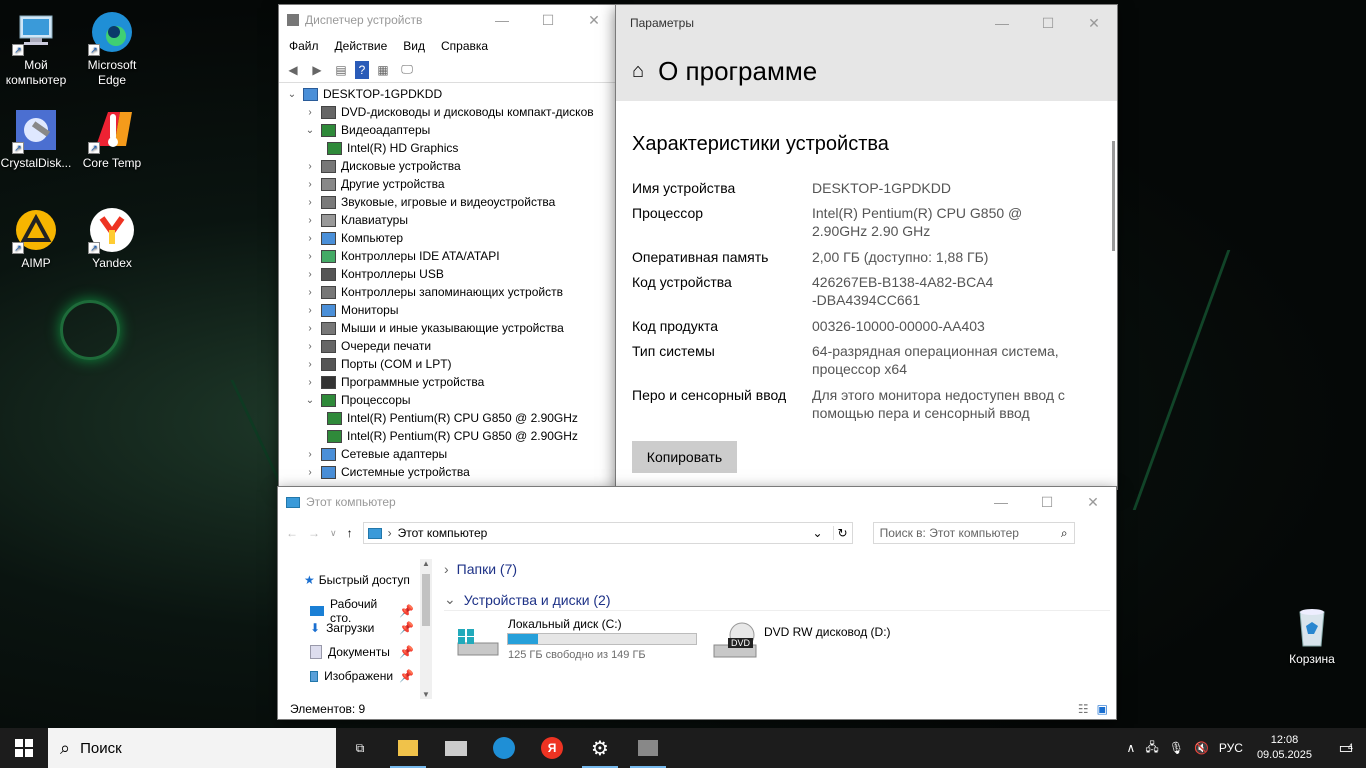 This screenshot has height=768, width=1366. Describe the element at coordinates (451, 364) in the screenshot. I see `tree-category: › Порты (COM и LPT)` at that location.